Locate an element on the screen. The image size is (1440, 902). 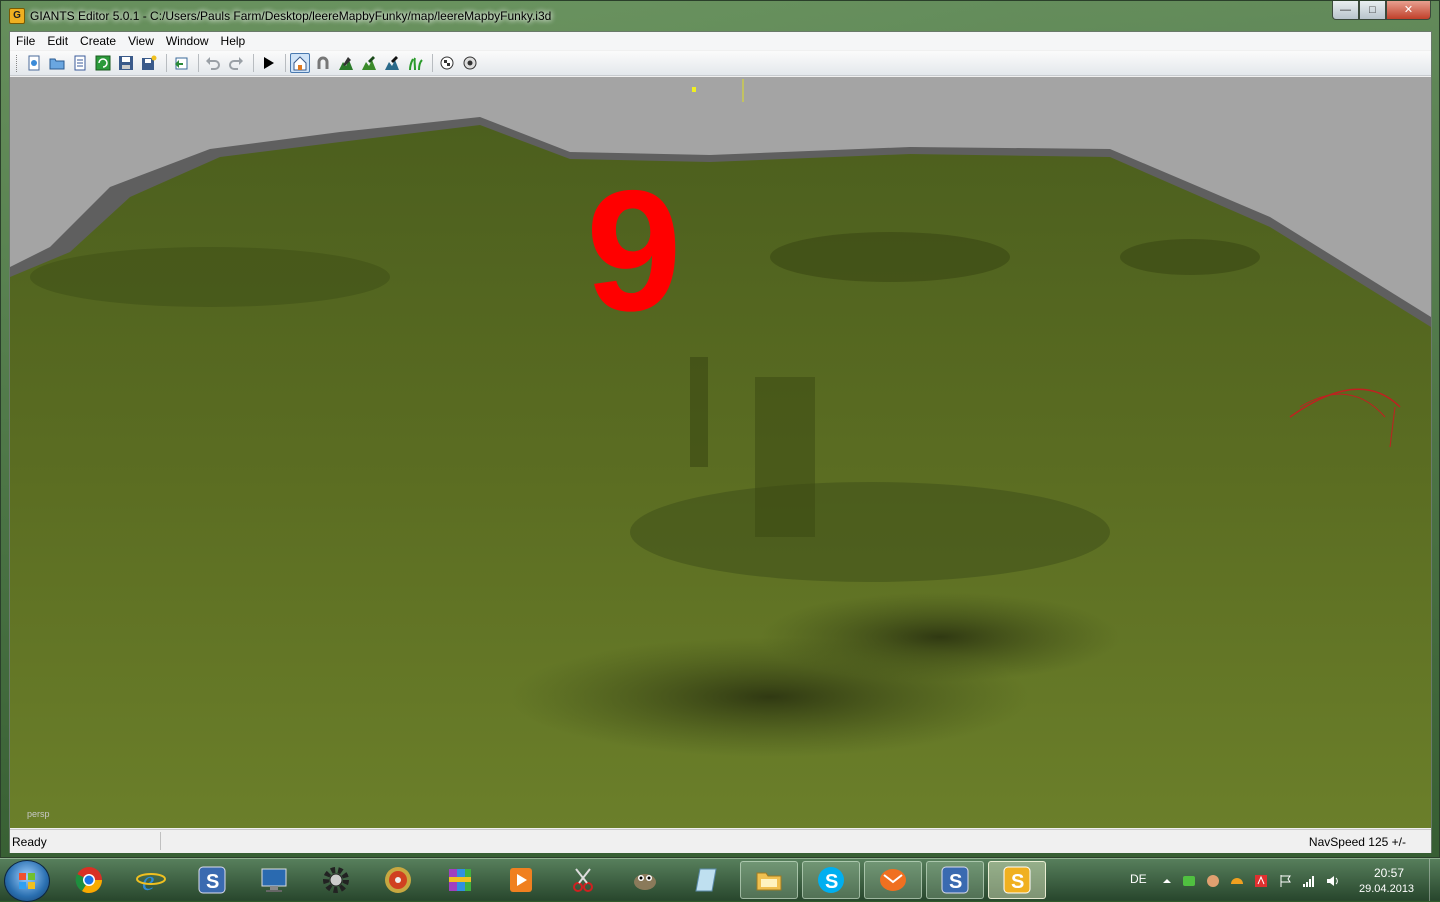
skype-icon: S is located at coordinates (831, 880).